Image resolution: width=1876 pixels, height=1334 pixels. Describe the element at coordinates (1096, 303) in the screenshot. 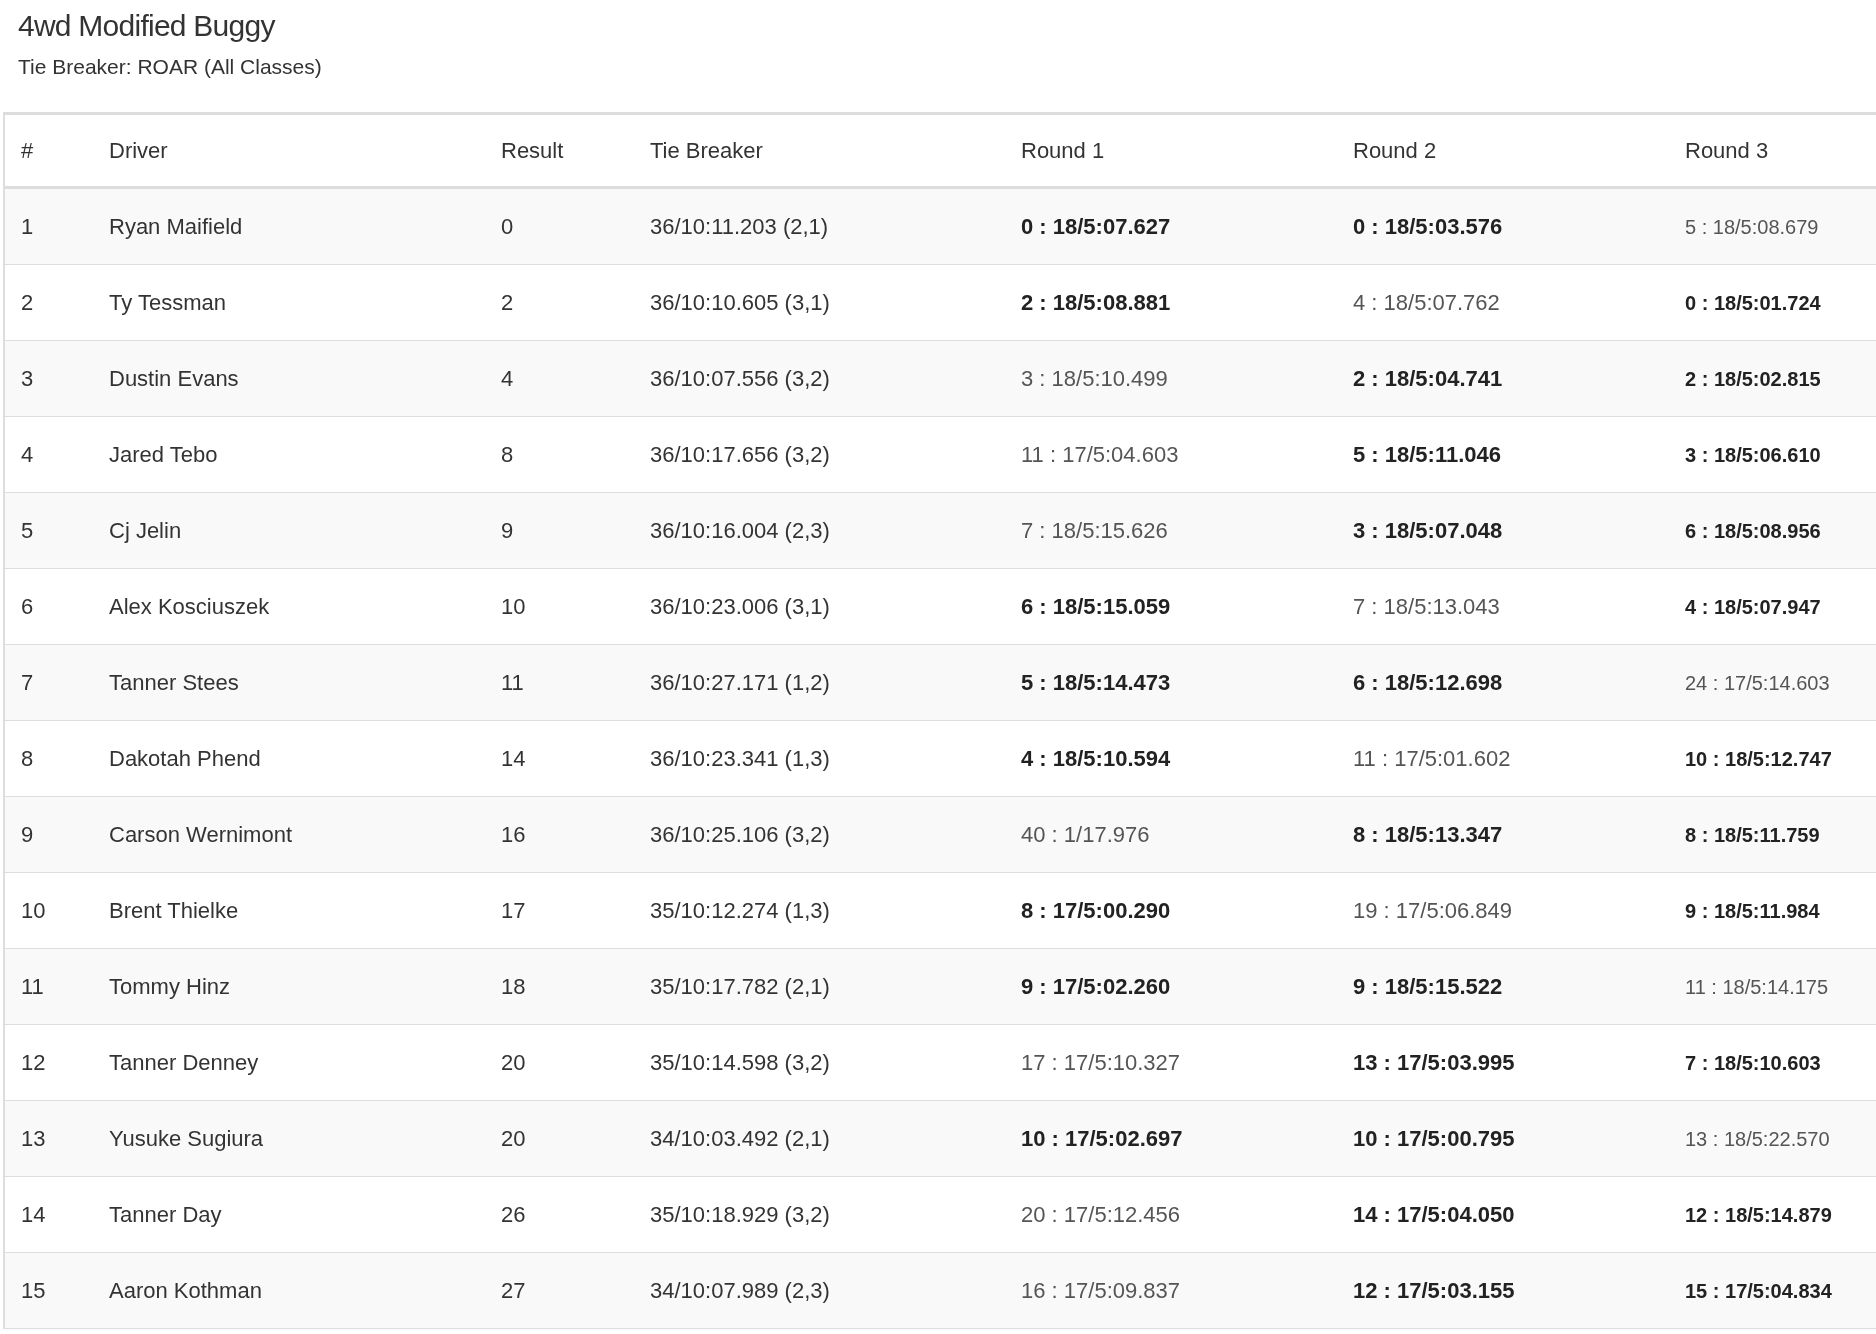

I see `table-cell-text: 2 : 18/5:08.881` at that location.